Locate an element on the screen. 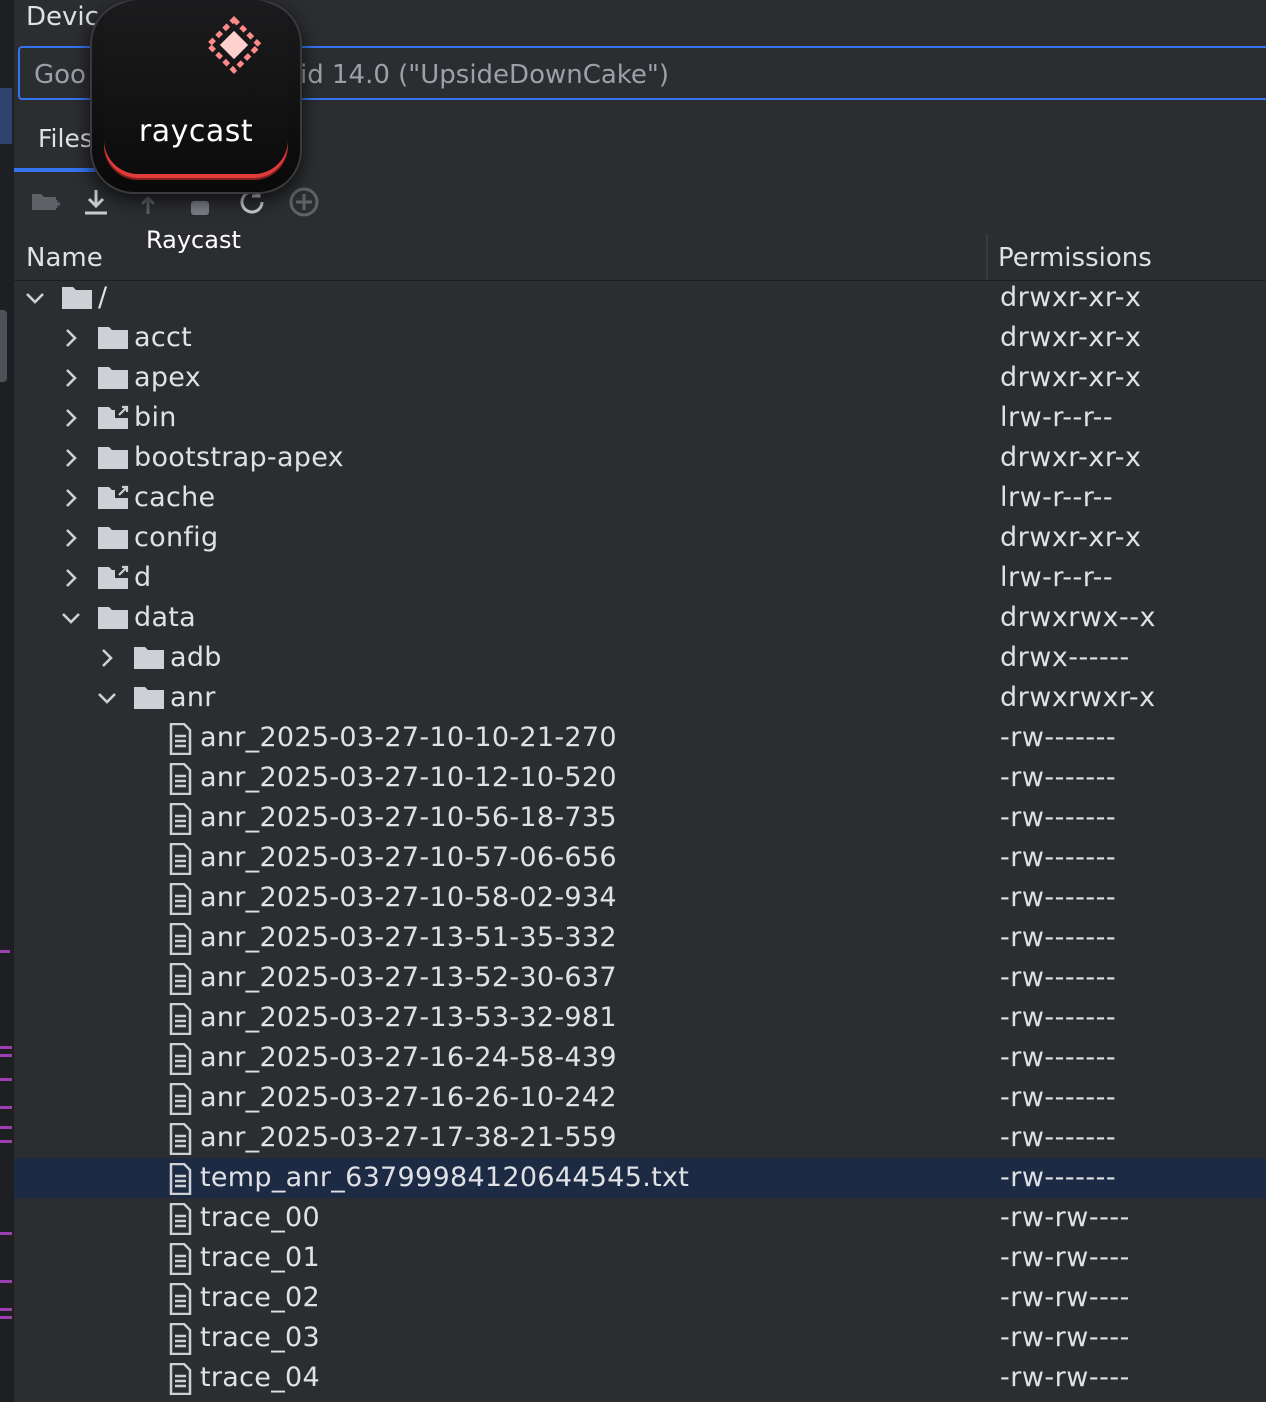 The height and width of the screenshot is (1402, 1266). tree-row-folder: anr drwxrwxr-x is located at coordinates (640, 698).